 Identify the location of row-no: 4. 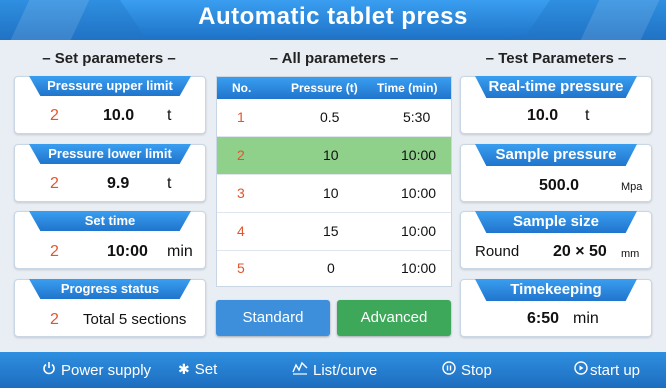
(241, 231).